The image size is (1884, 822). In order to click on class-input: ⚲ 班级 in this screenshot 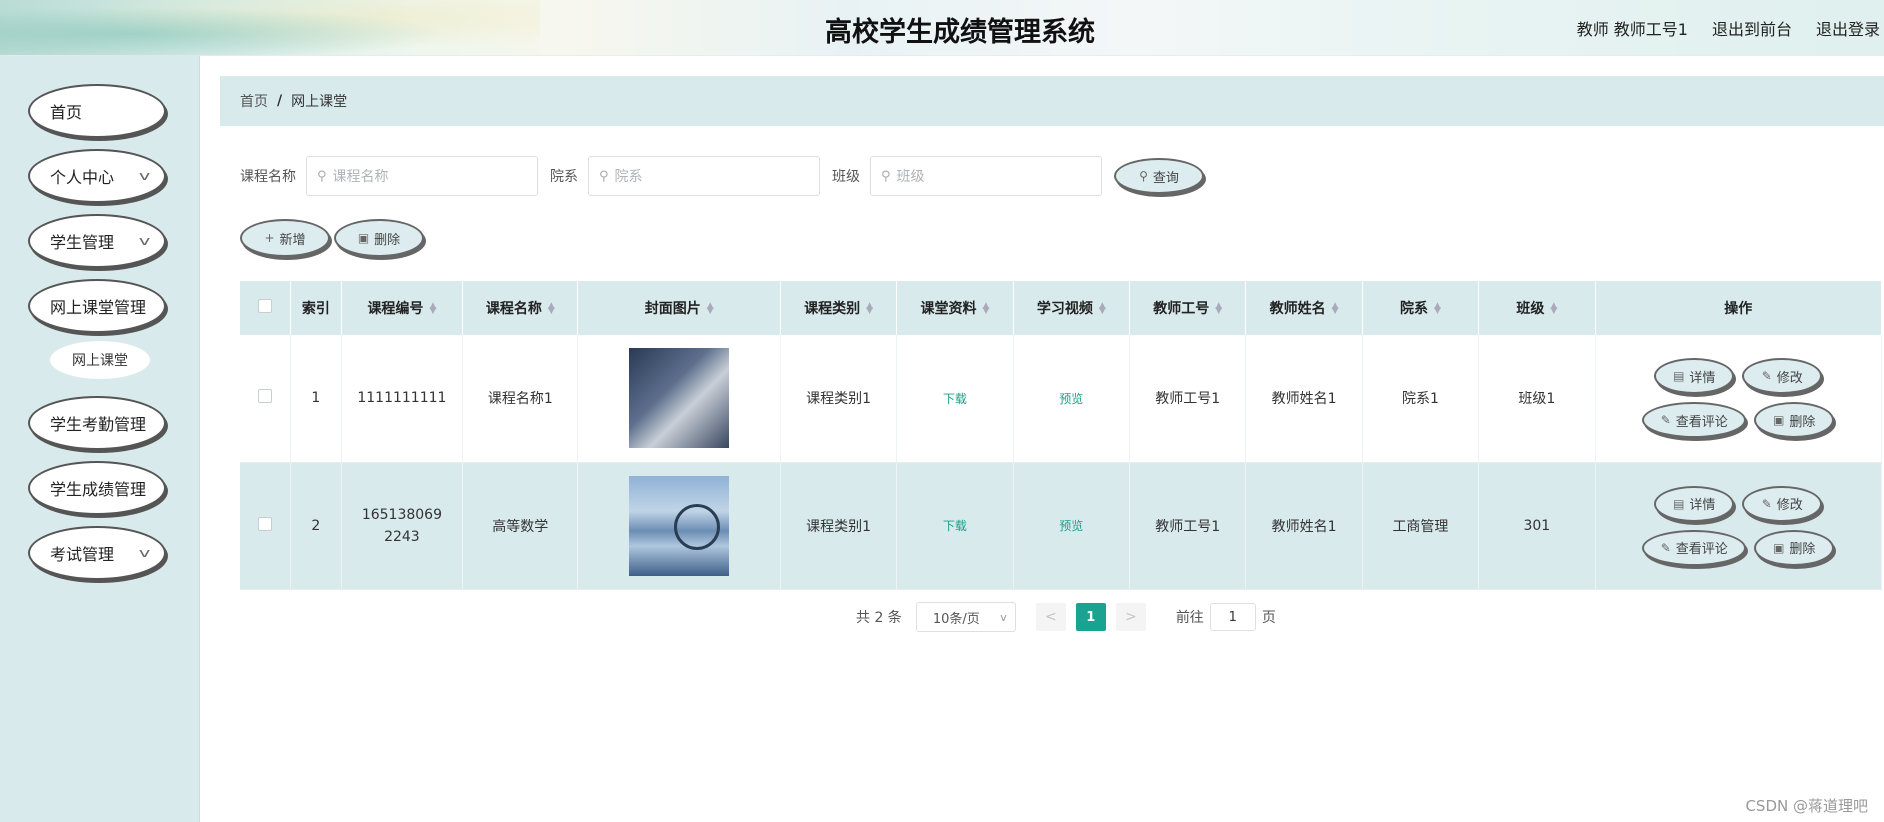, I will do `click(986, 176)`.